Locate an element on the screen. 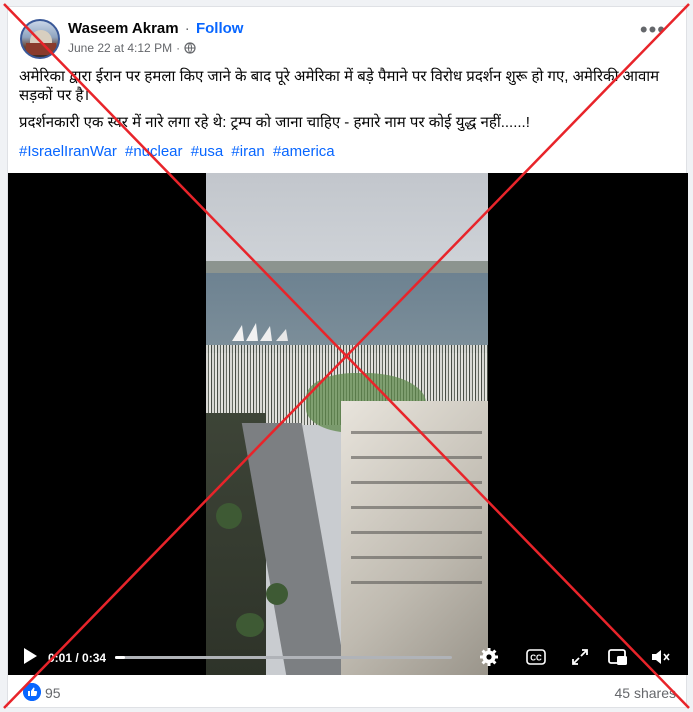 This screenshot has width=693, height=712. like-icon is located at coordinates (32, 692).